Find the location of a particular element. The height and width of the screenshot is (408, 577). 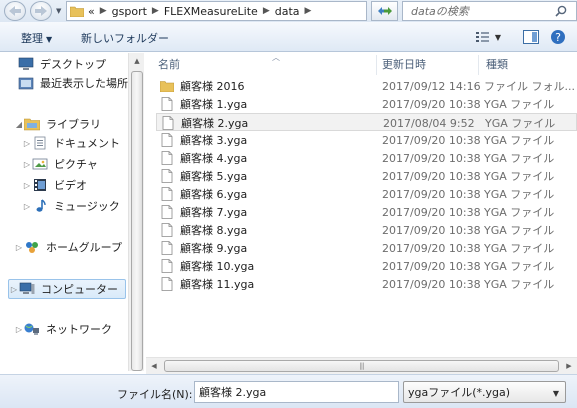

navigation-scrollbar: ▲ is located at coordinates (136, 212).